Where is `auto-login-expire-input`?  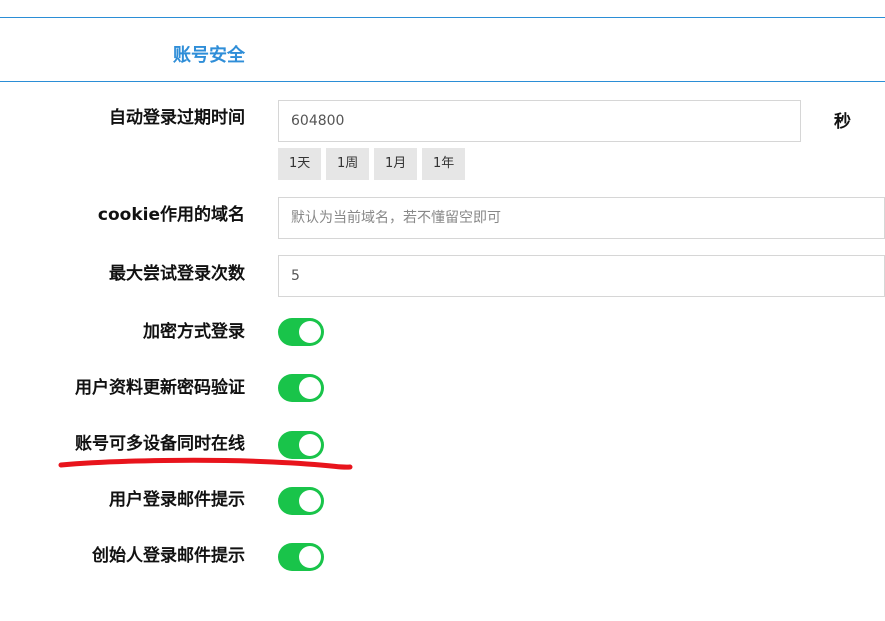 auto-login-expire-input is located at coordinates (539, 121).